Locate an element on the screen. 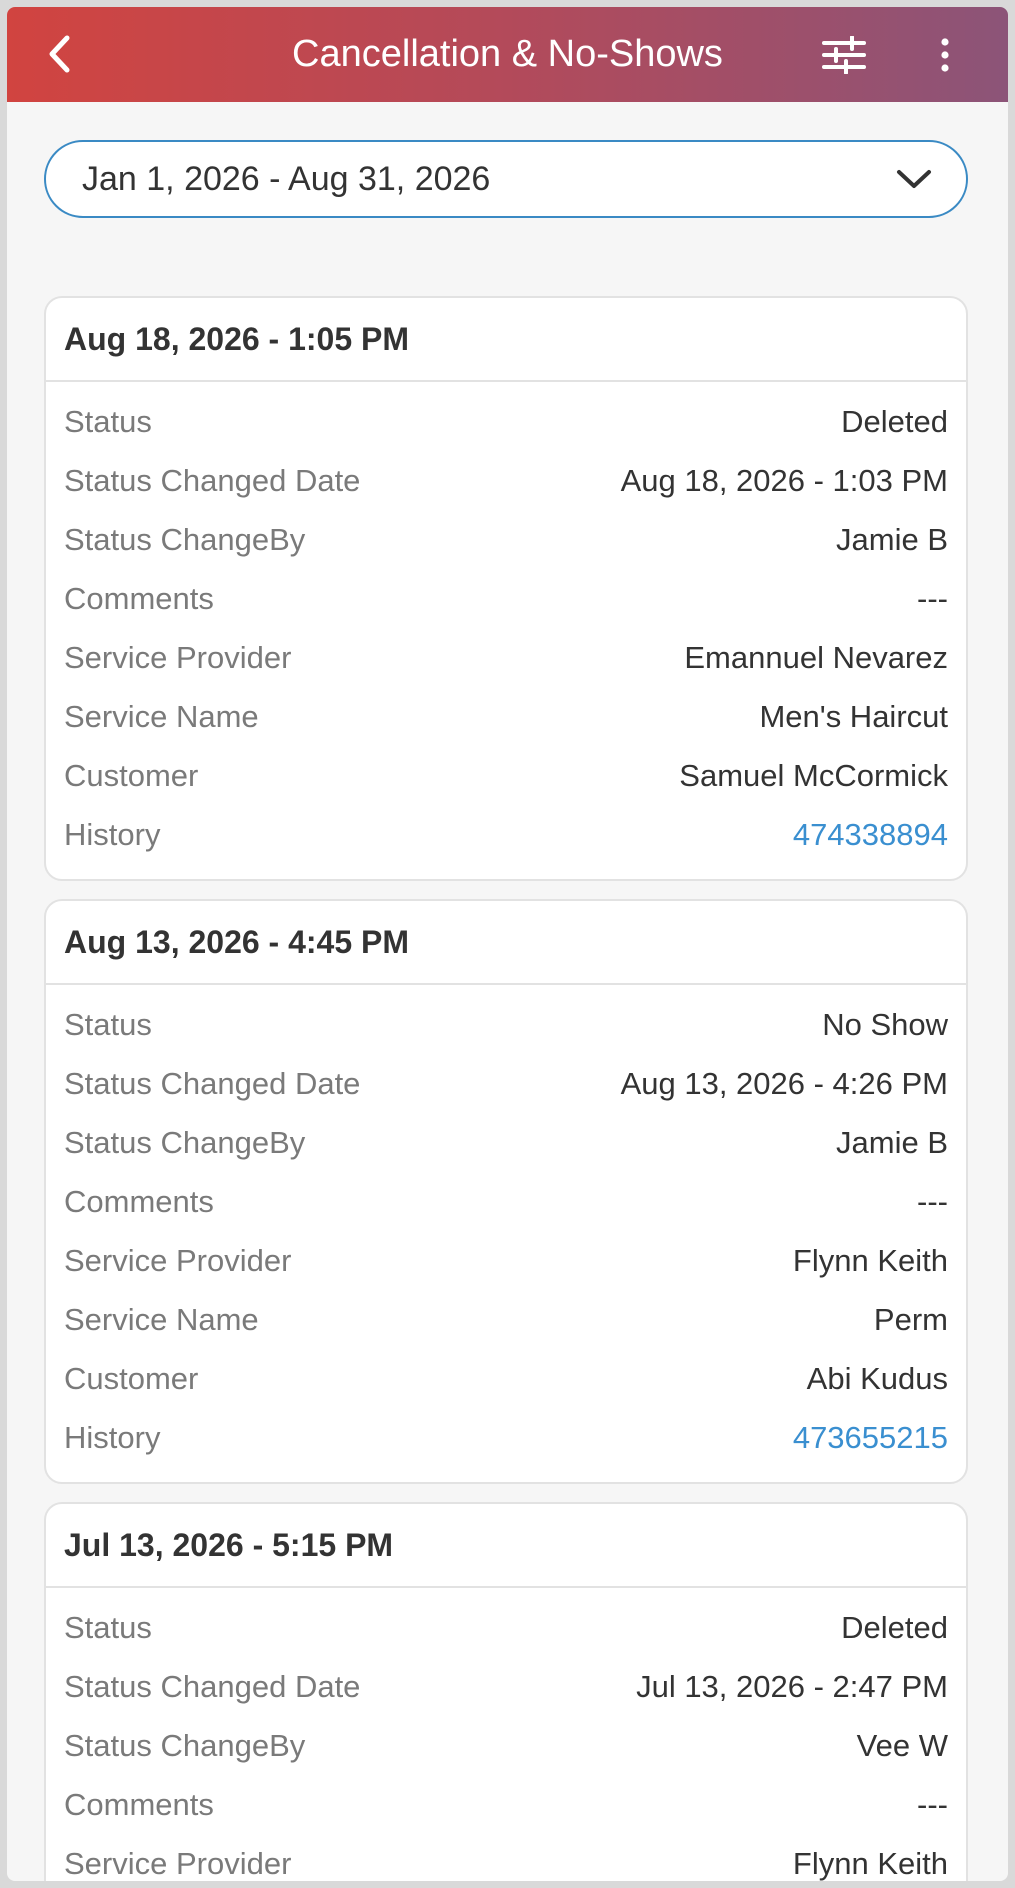 The image size is (1015, 1888). sliders-icon is located at coordinates (844, 55).